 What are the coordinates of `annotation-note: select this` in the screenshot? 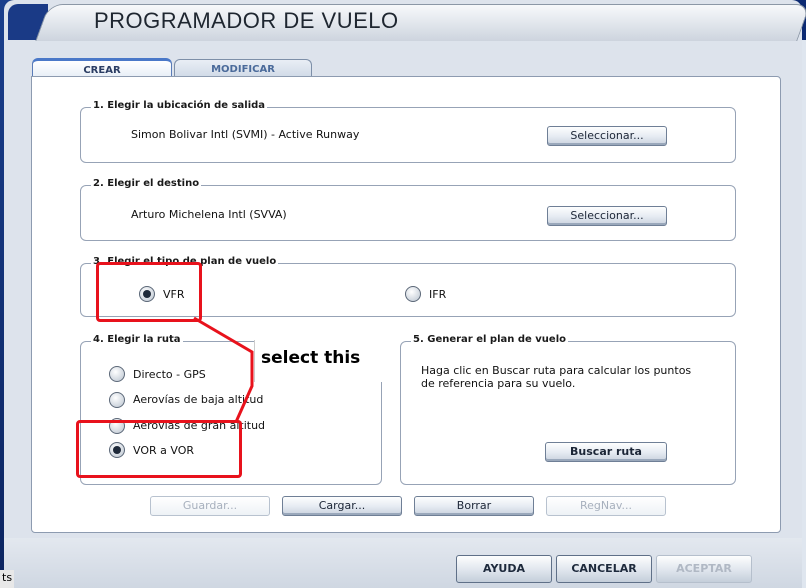 It's located at (318, 361).